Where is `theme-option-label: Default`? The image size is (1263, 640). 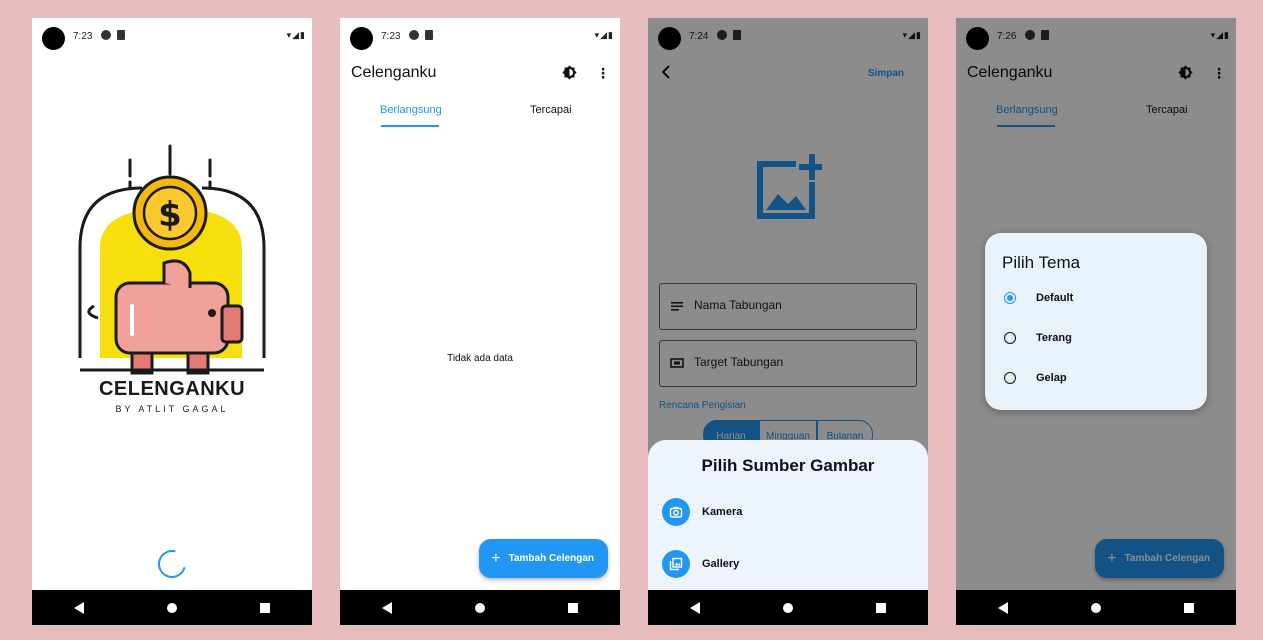
theme-option-label: Default is located at coordinates (1055, 298).